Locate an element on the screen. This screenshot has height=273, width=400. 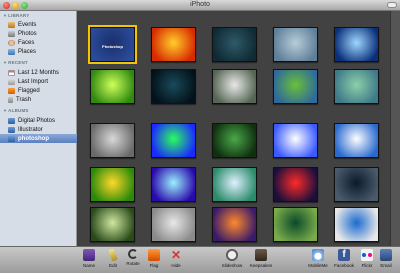
name-button: Name is located at coordinates (89, 261).